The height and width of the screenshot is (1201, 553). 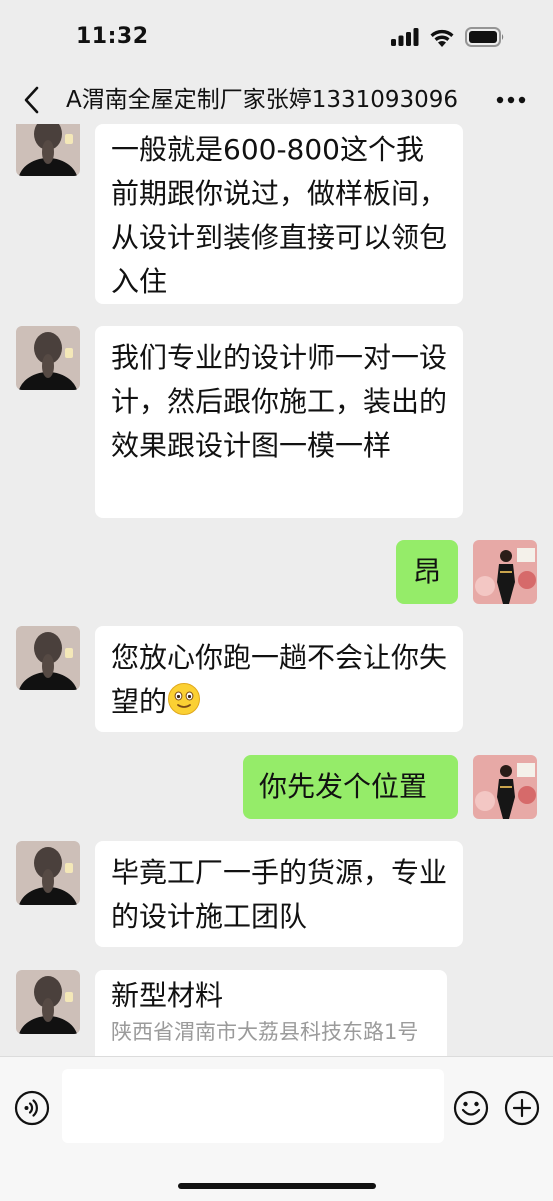 I want to click on message-bubble: 毕竟工厂一手的货源，专业的设计施工团队, so click(x=279, y=894).